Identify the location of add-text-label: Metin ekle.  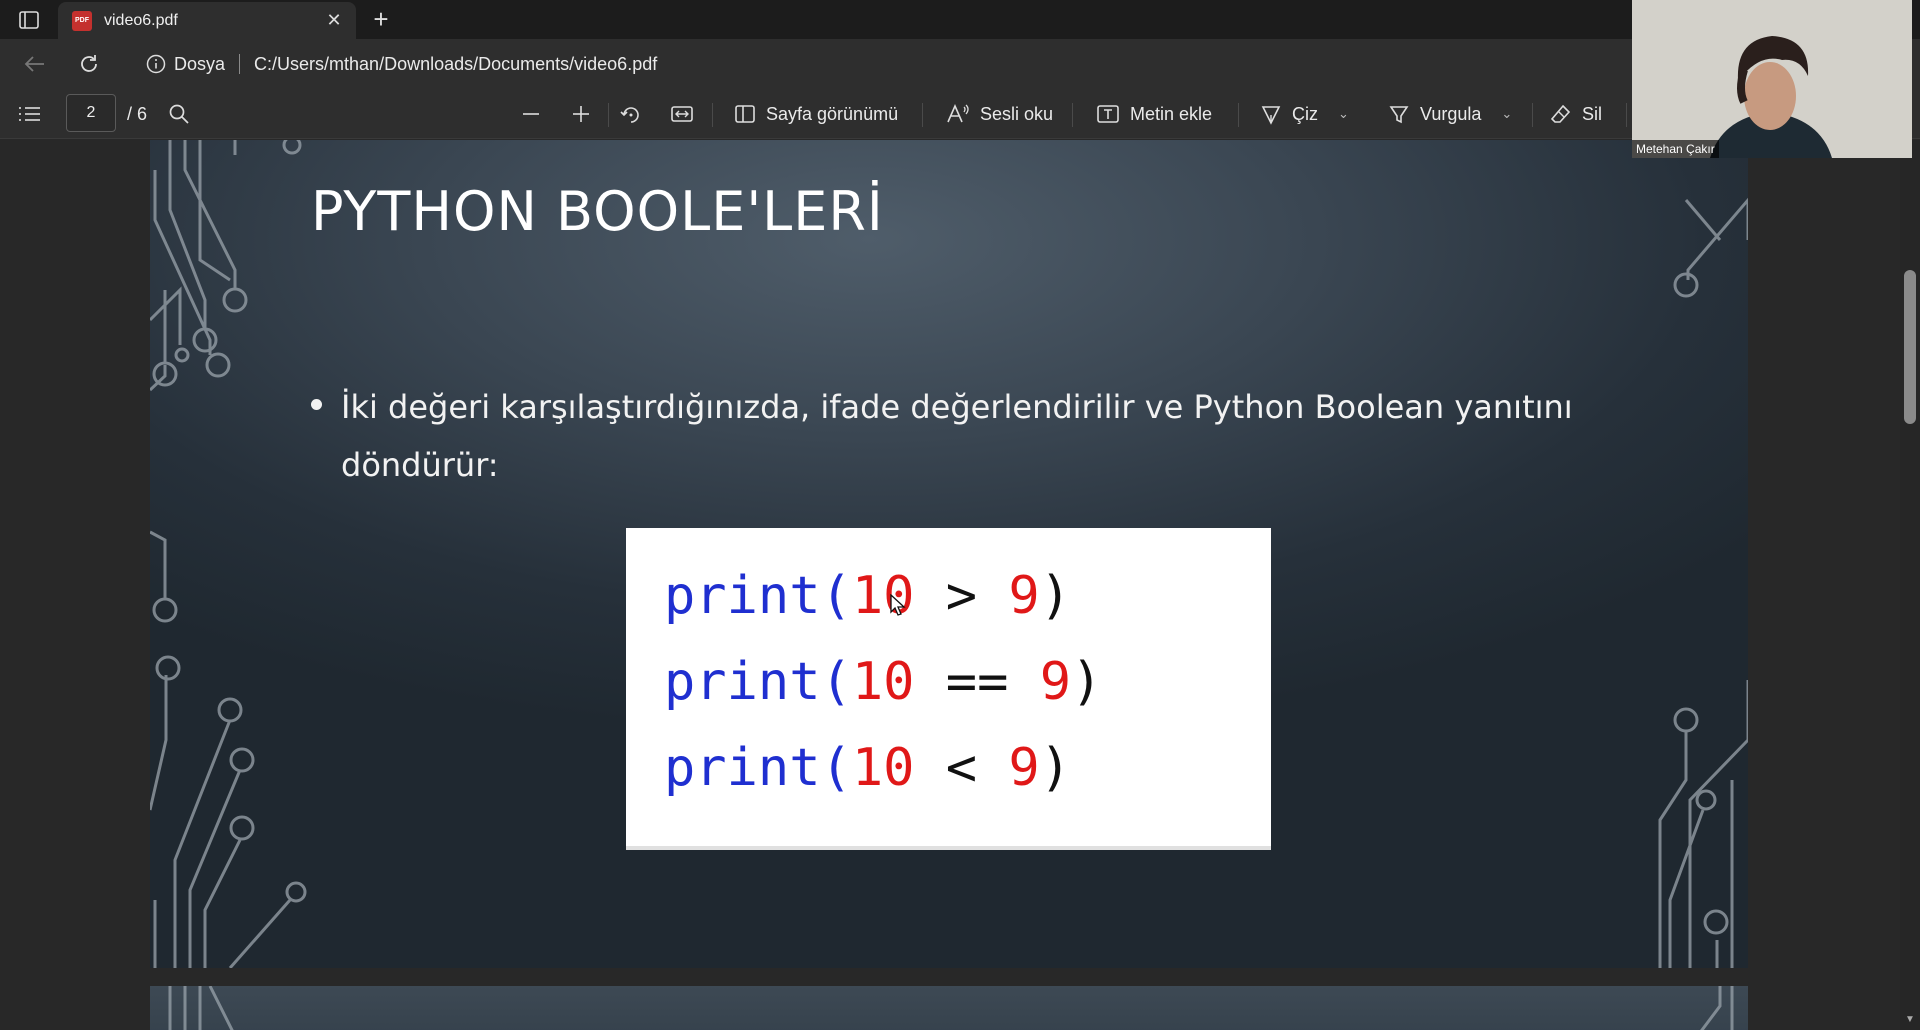
(1171, 113).